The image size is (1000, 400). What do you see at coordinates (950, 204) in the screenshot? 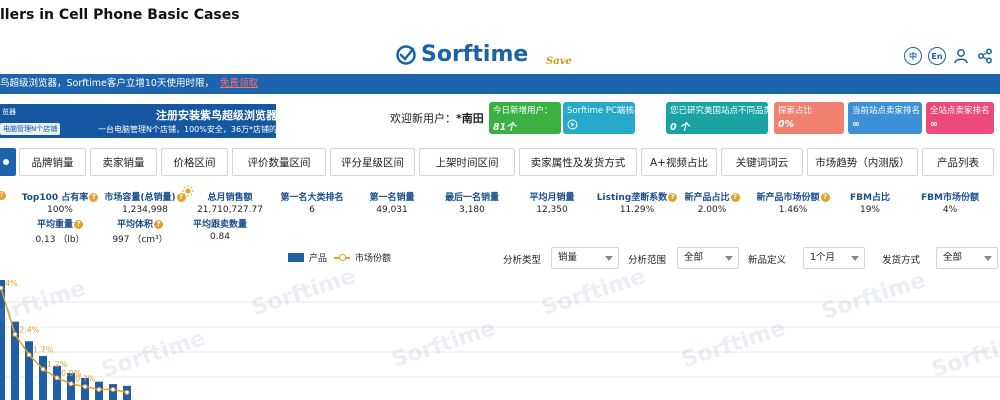
I see `metric-fbm-share: FBM市场份额 4%` at bounding box center [950, 204].